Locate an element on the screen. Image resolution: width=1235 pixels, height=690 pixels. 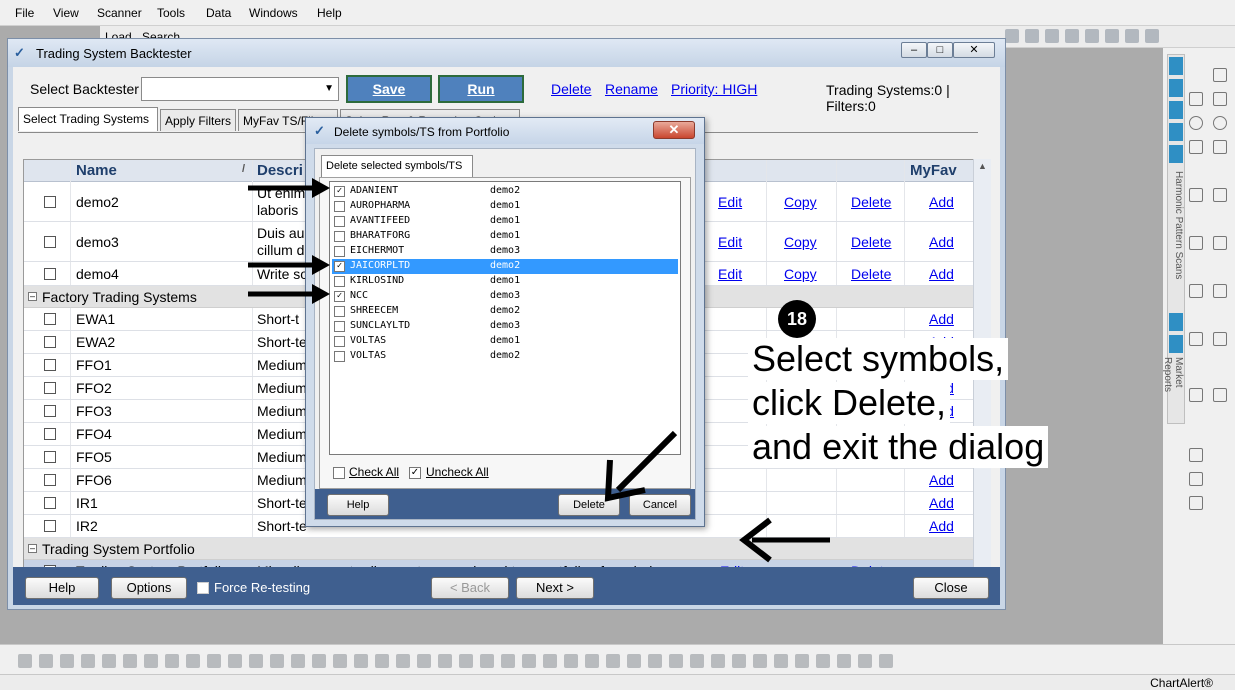
bottom-toolbar is located at coordinates (617, 659).